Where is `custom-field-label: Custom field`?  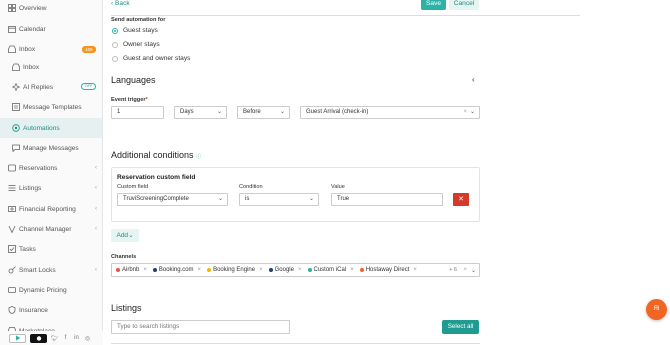 custom-field-label: Custom field is located at coordinates (133, 187).